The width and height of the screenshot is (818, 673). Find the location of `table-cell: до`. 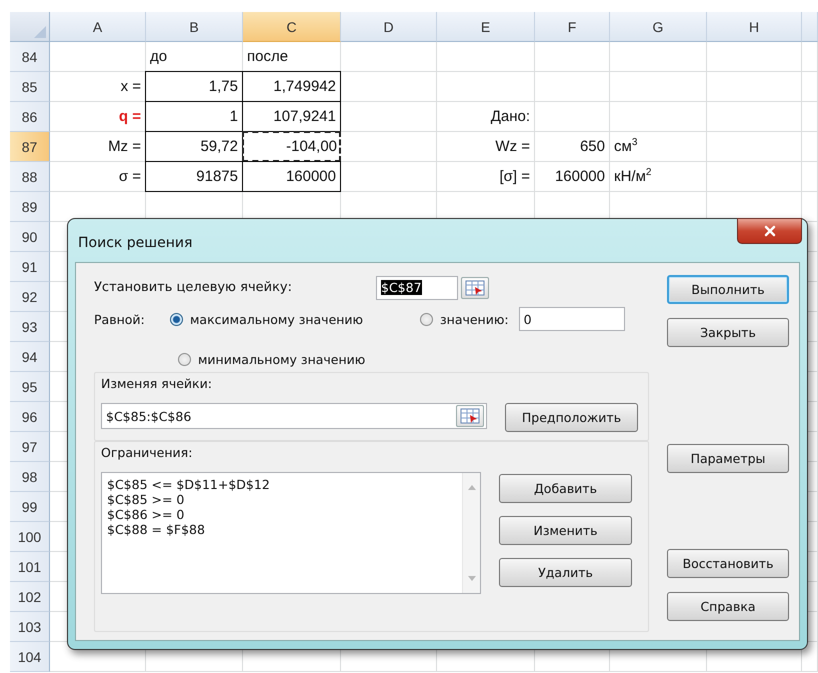

table-cell: до is located at coordinates (194, 57).